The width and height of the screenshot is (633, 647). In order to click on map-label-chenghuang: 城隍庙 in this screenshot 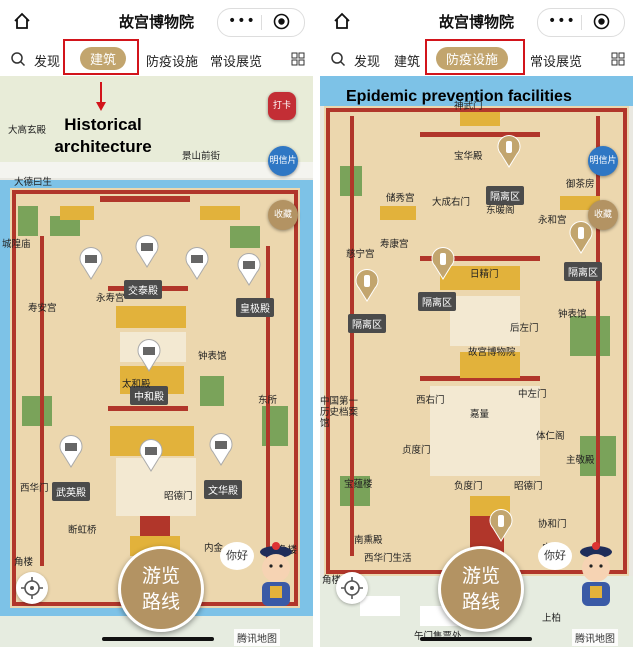, I will do `click(16, 244)`.